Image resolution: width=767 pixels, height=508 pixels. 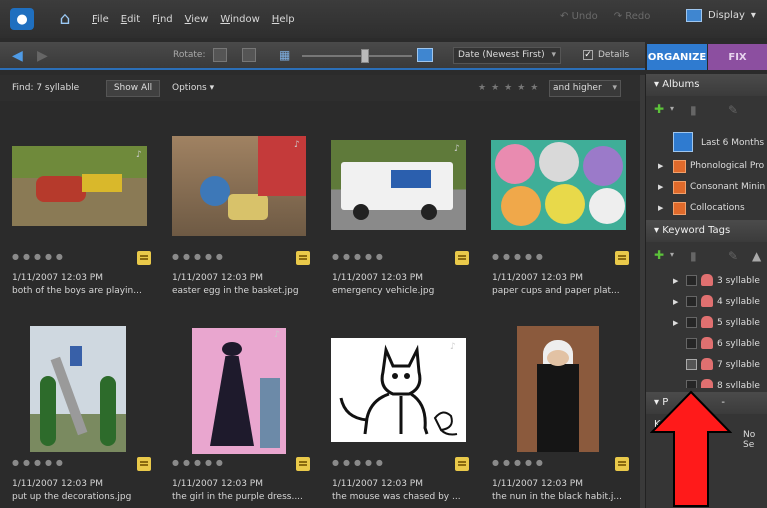 I want to click on zoom-slider-thumb, so click(x=365, y=56).